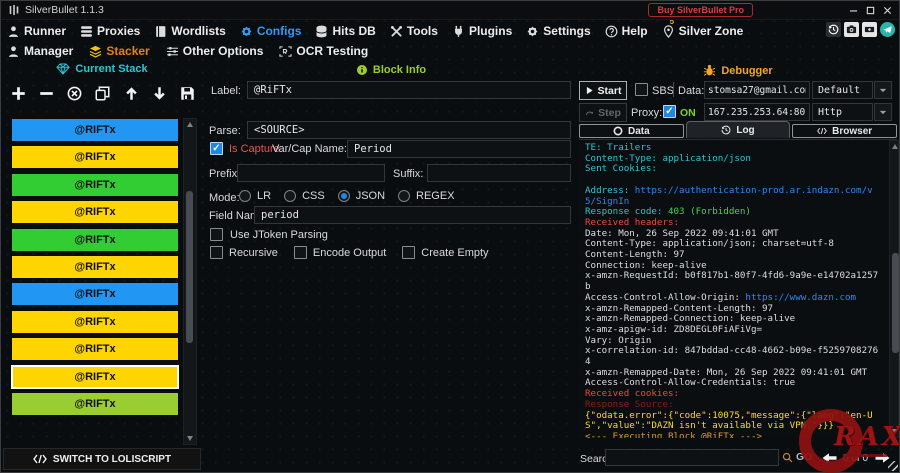 The height and width of the screenshot is (473, 900). What do you see at coordinates (883, 112) in the screenshot?
I see `proxy-type-caret-button` at bounding box center [883, 112].